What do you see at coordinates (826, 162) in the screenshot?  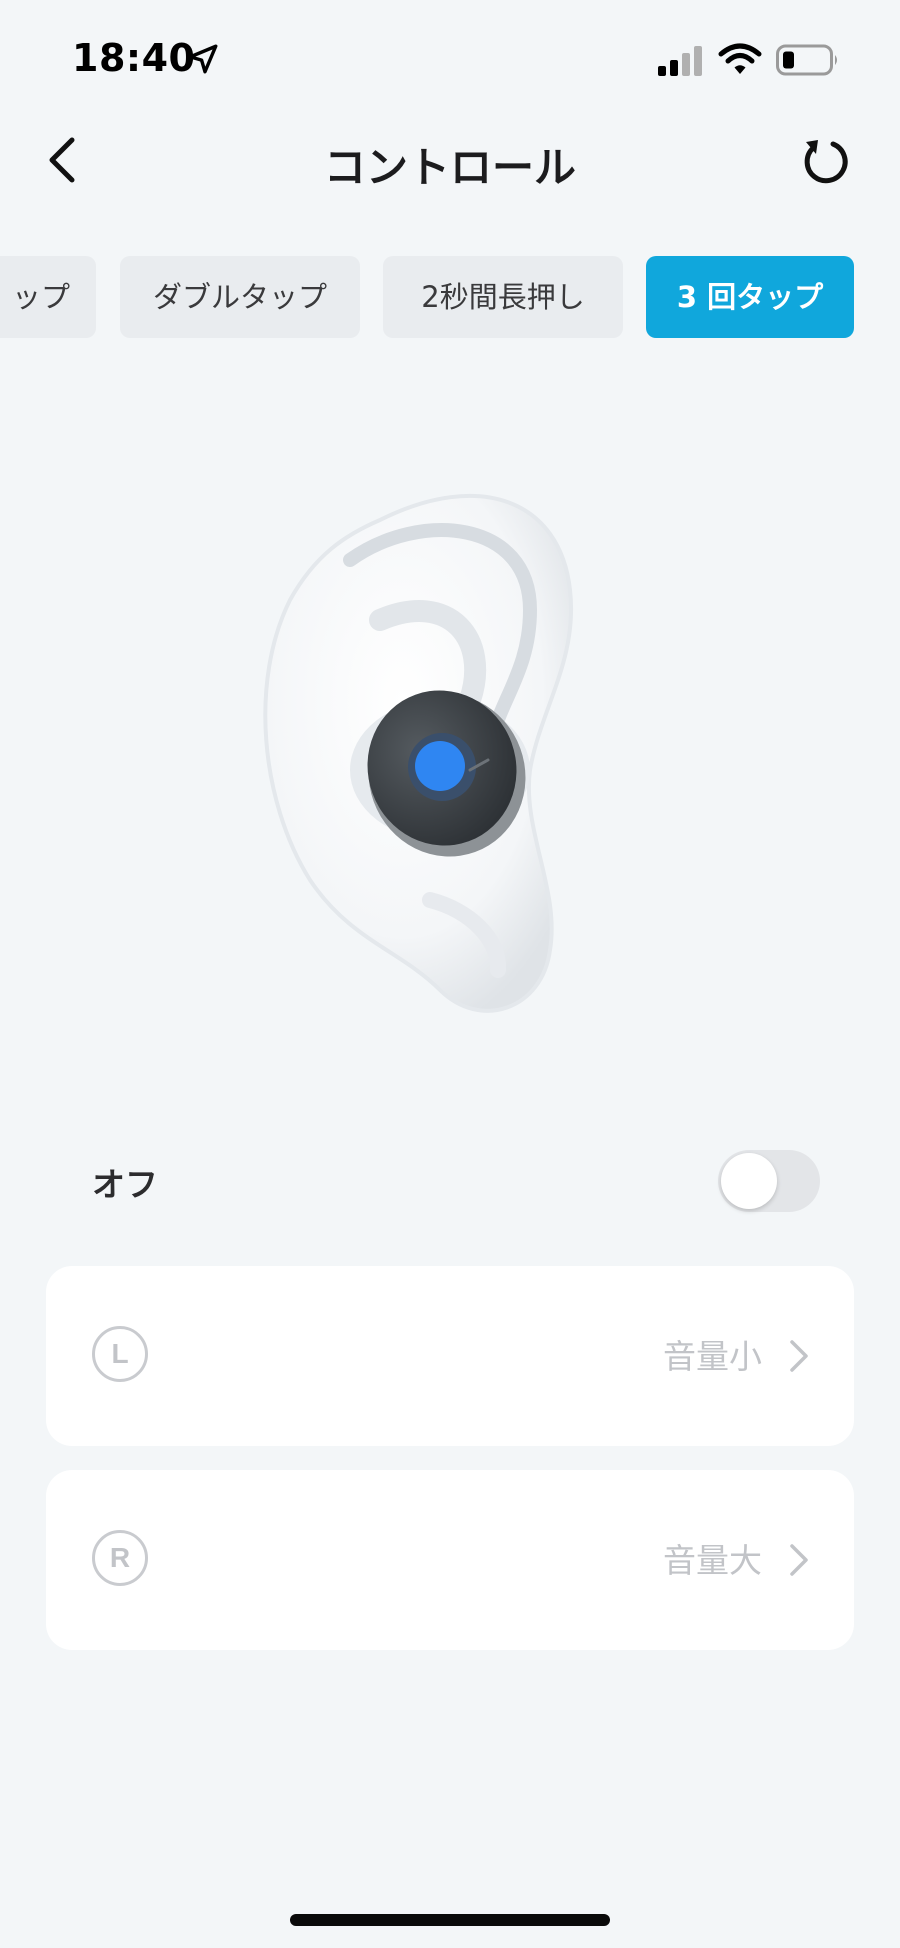 I see `reset-icon` at bounding box center [826, 162].